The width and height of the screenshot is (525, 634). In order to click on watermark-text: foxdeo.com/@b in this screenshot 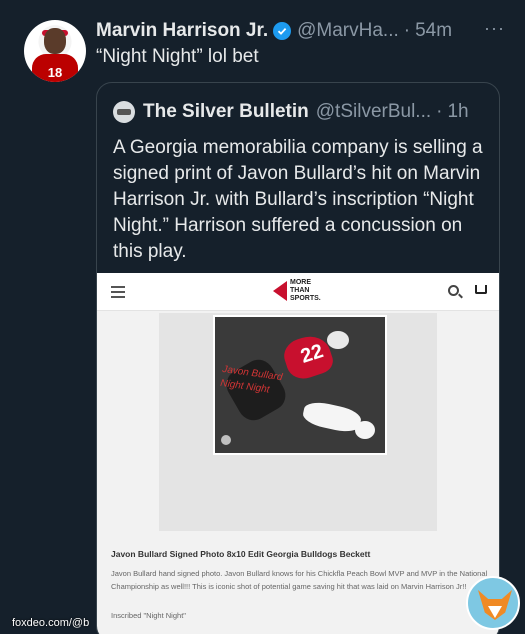, I will do `click(51, 623)`.